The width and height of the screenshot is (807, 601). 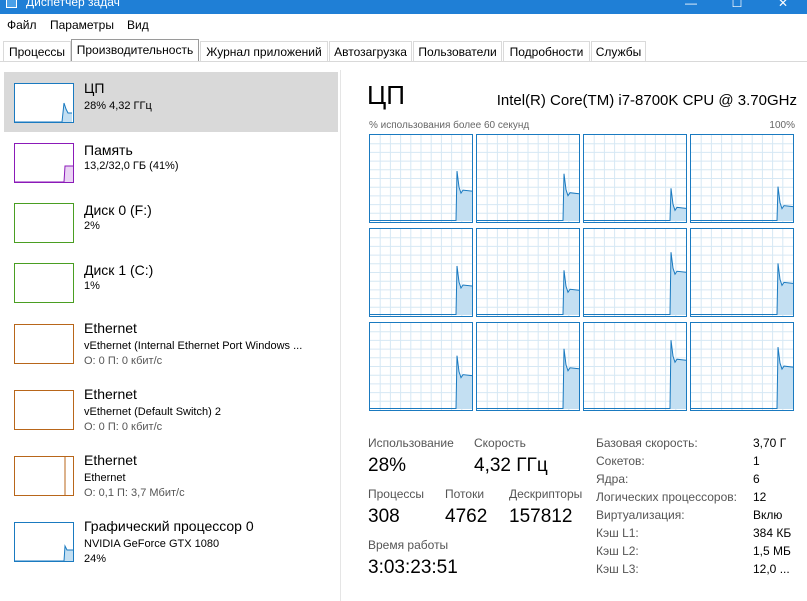 I want to click on info-key-base-speed: Базовая скорость:, so click(x=647, y=443).